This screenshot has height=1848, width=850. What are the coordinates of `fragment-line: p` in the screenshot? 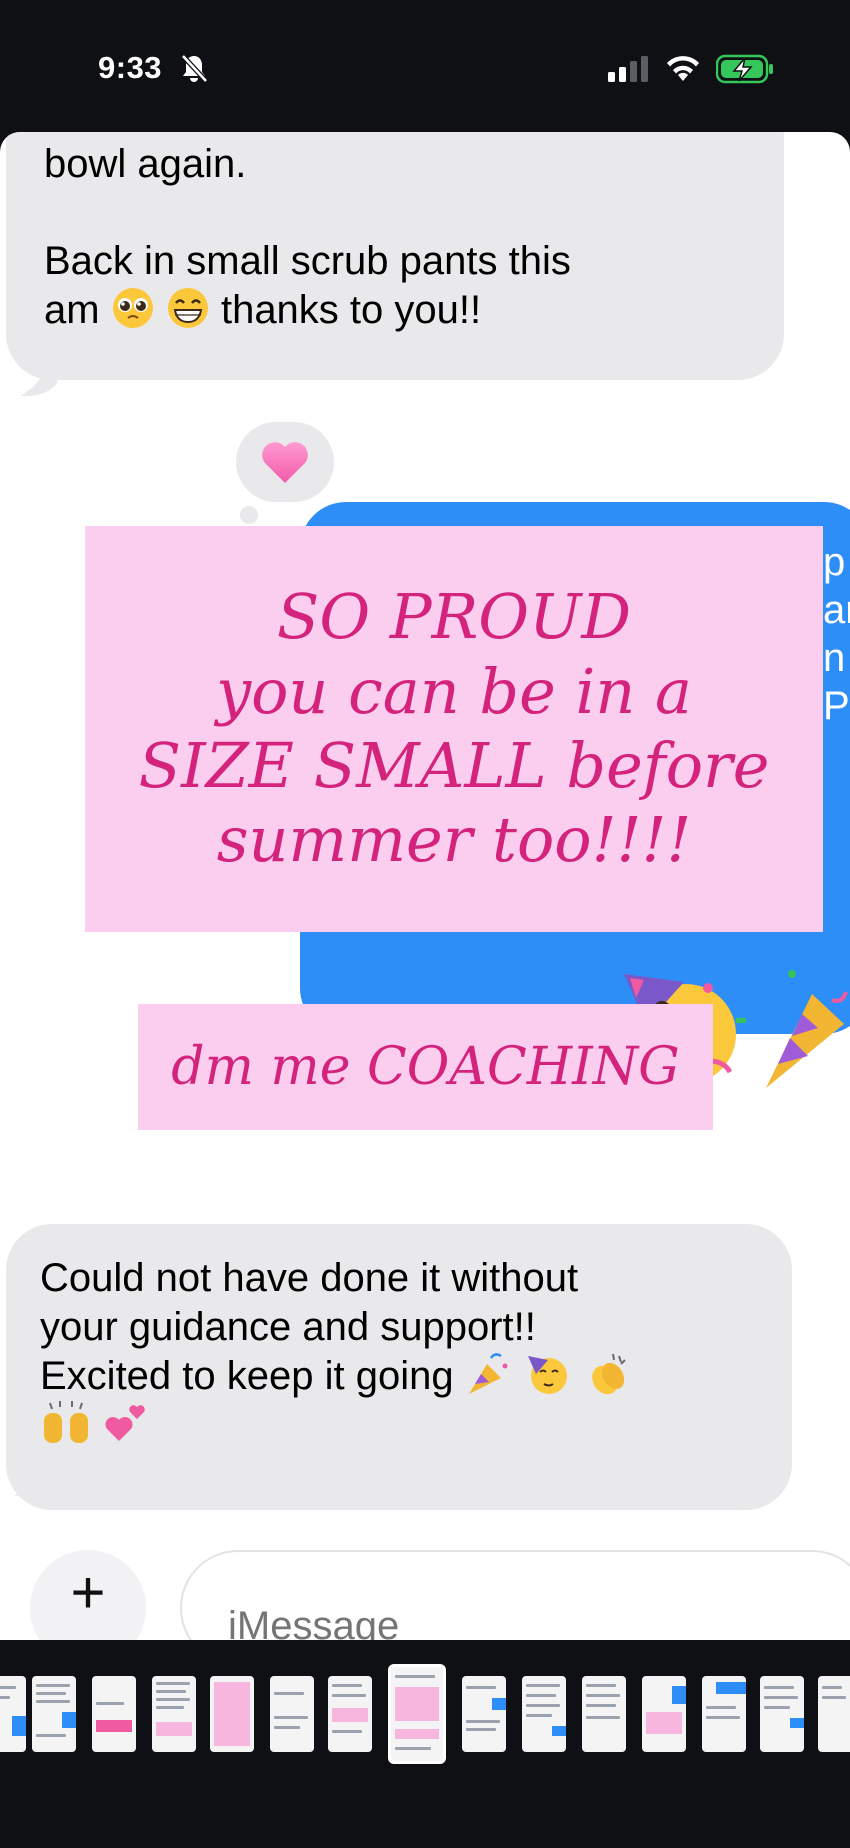 It's located at (834, 562).